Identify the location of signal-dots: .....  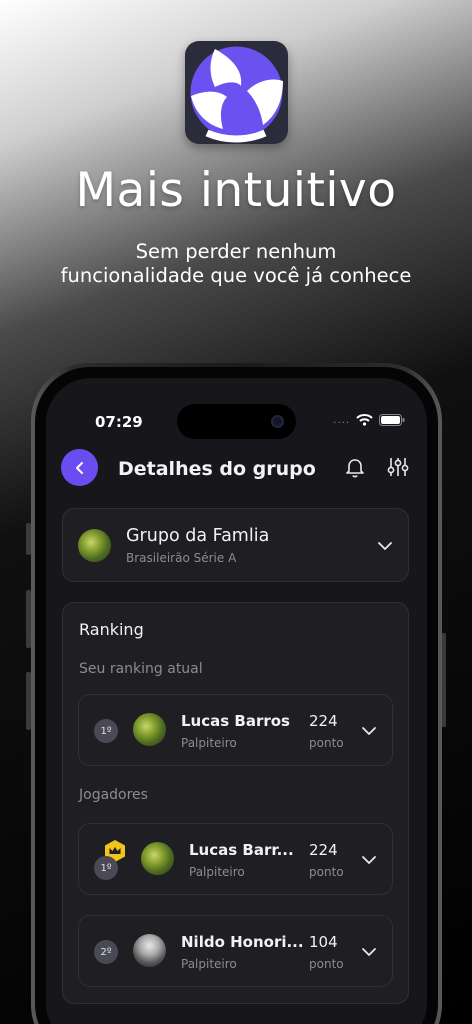
(341, 420).